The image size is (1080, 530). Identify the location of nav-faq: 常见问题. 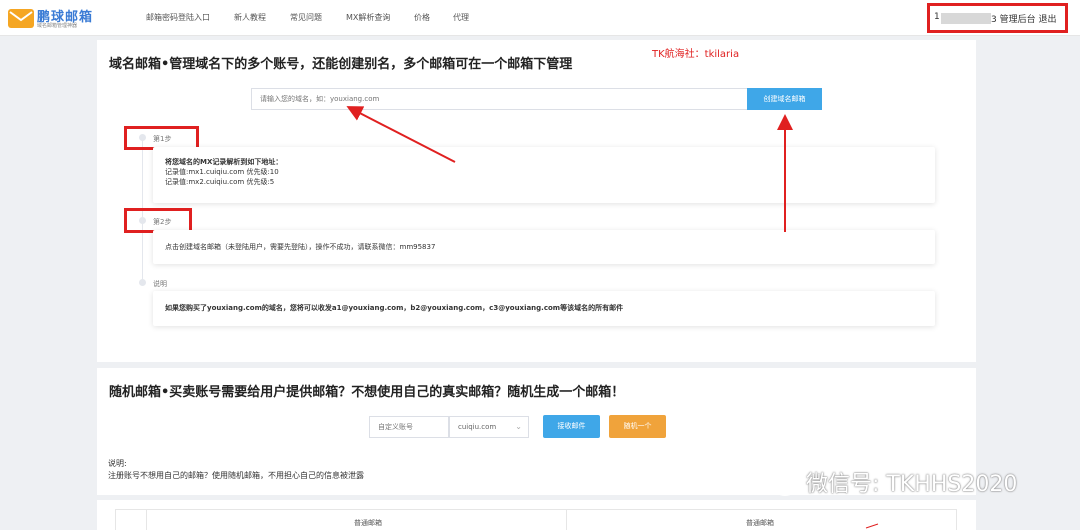
(306, 17).